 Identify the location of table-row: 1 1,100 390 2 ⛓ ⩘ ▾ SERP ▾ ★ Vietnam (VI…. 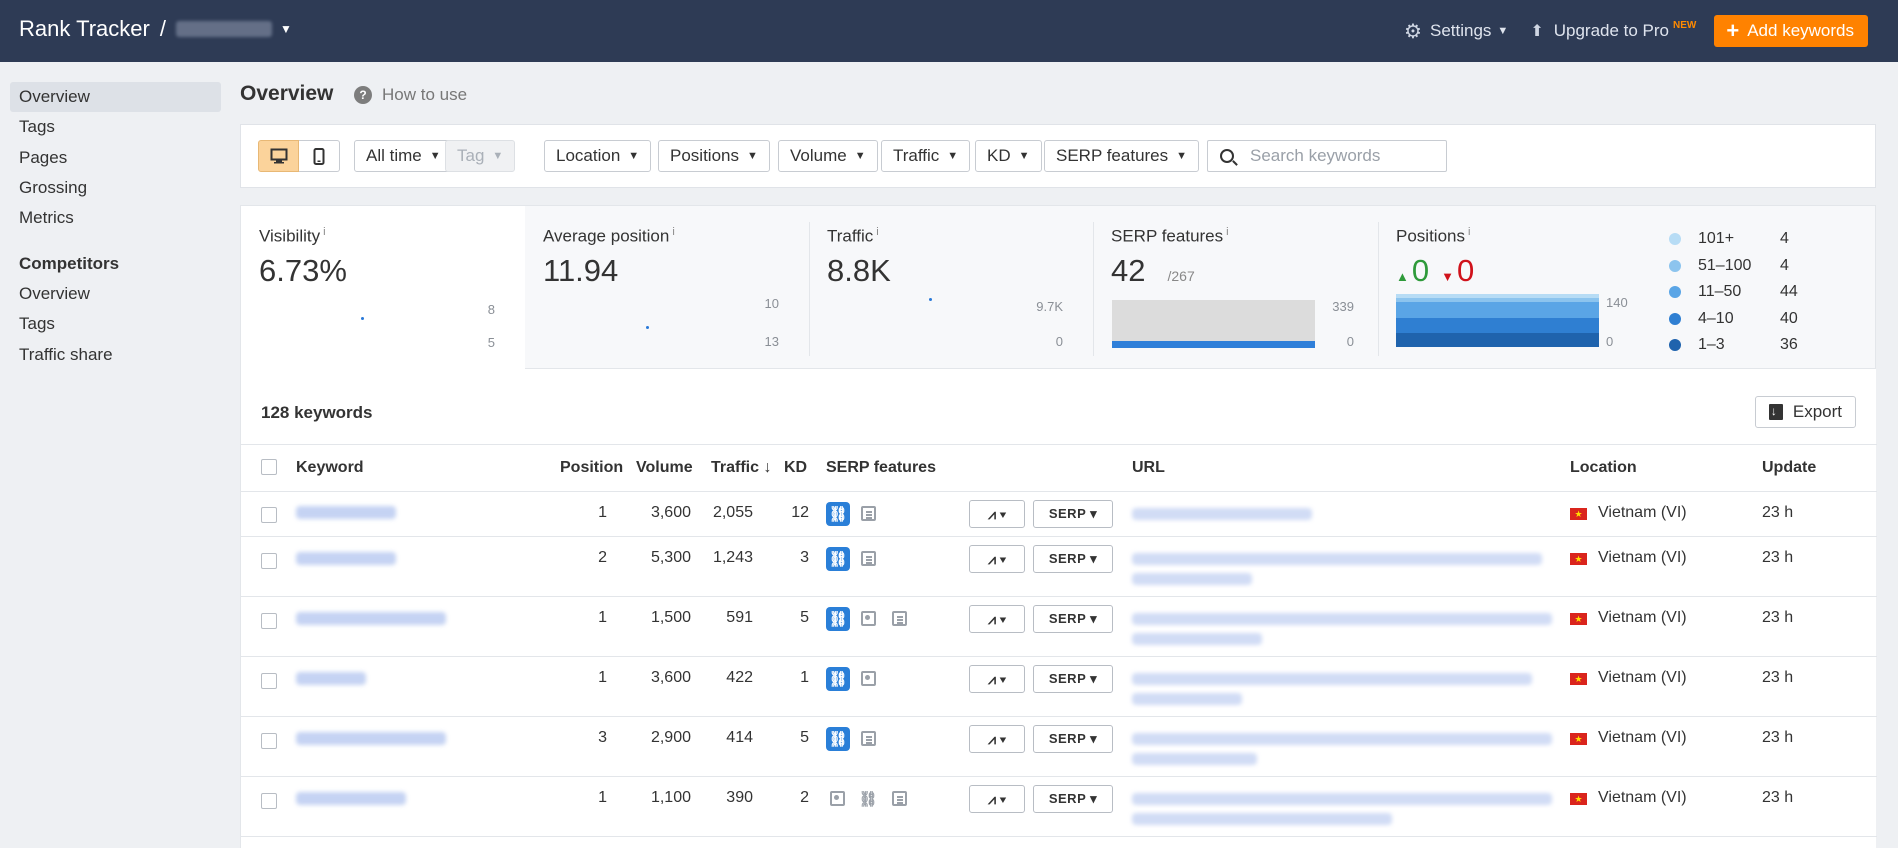
(1059, 807).